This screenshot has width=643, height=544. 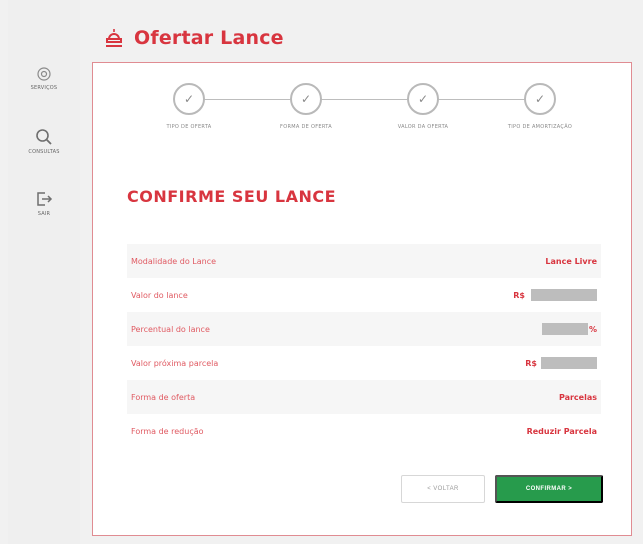 I want to click on detail-value: %, so click(x=569, y=329).